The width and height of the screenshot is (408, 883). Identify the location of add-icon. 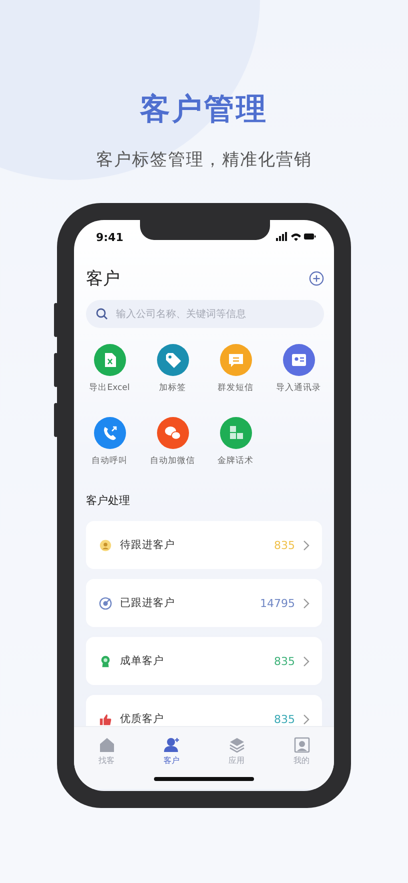
(316, 278).